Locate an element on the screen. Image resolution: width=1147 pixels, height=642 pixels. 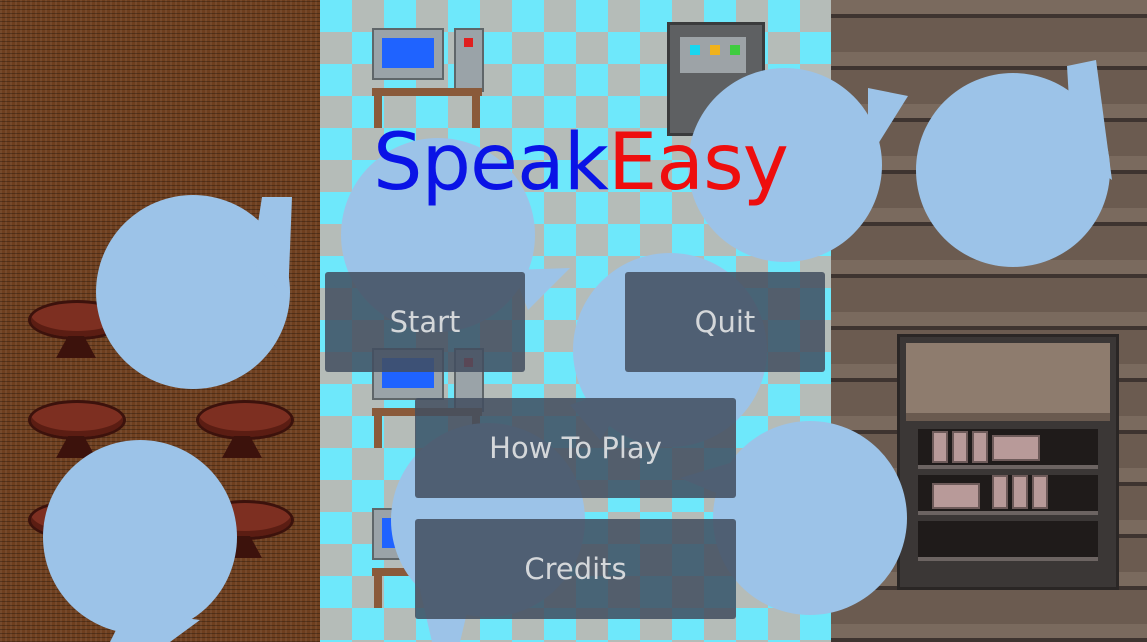
credits-button: Credits is located at coordinates (575, 569).